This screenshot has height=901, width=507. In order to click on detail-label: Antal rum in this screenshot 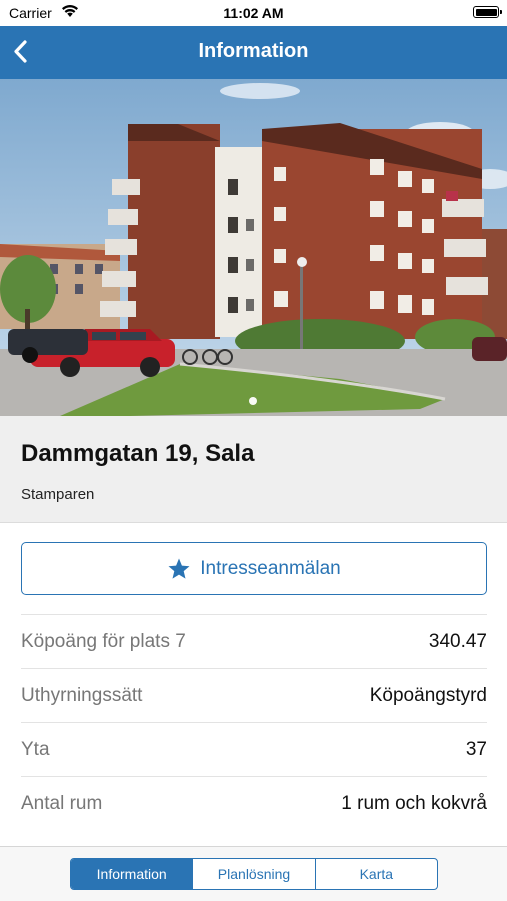, I will do `click(62, 803)`.